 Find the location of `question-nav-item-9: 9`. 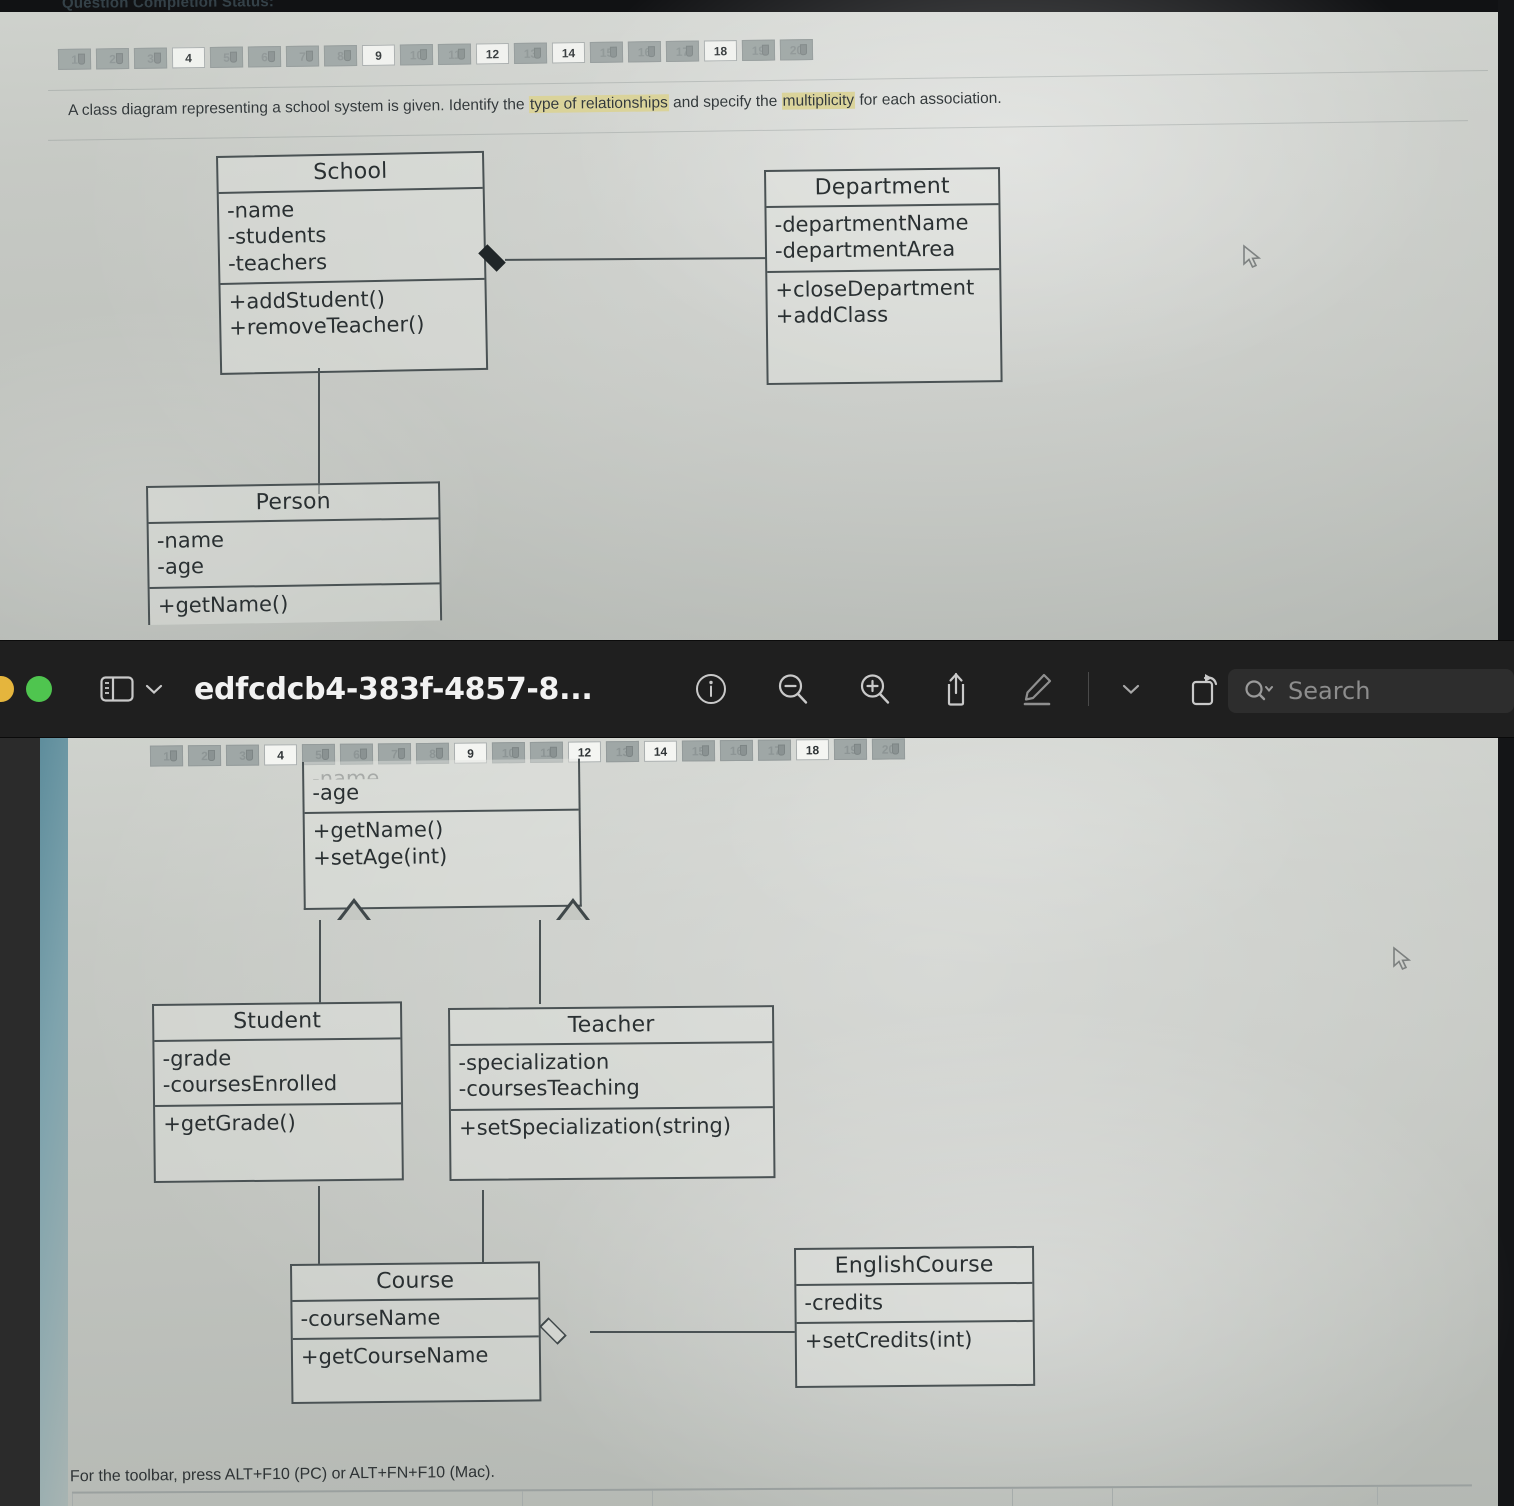

question-nav-item-9: 9 is located at coordinates (378, 55).